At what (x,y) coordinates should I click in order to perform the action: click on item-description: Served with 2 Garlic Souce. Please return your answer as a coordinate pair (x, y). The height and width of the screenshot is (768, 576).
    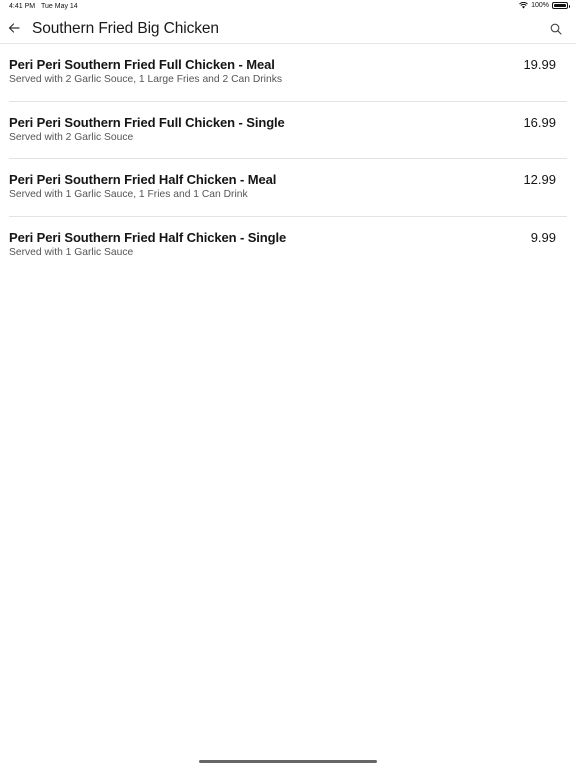
    Looking at the image, I should click on (71, 137).